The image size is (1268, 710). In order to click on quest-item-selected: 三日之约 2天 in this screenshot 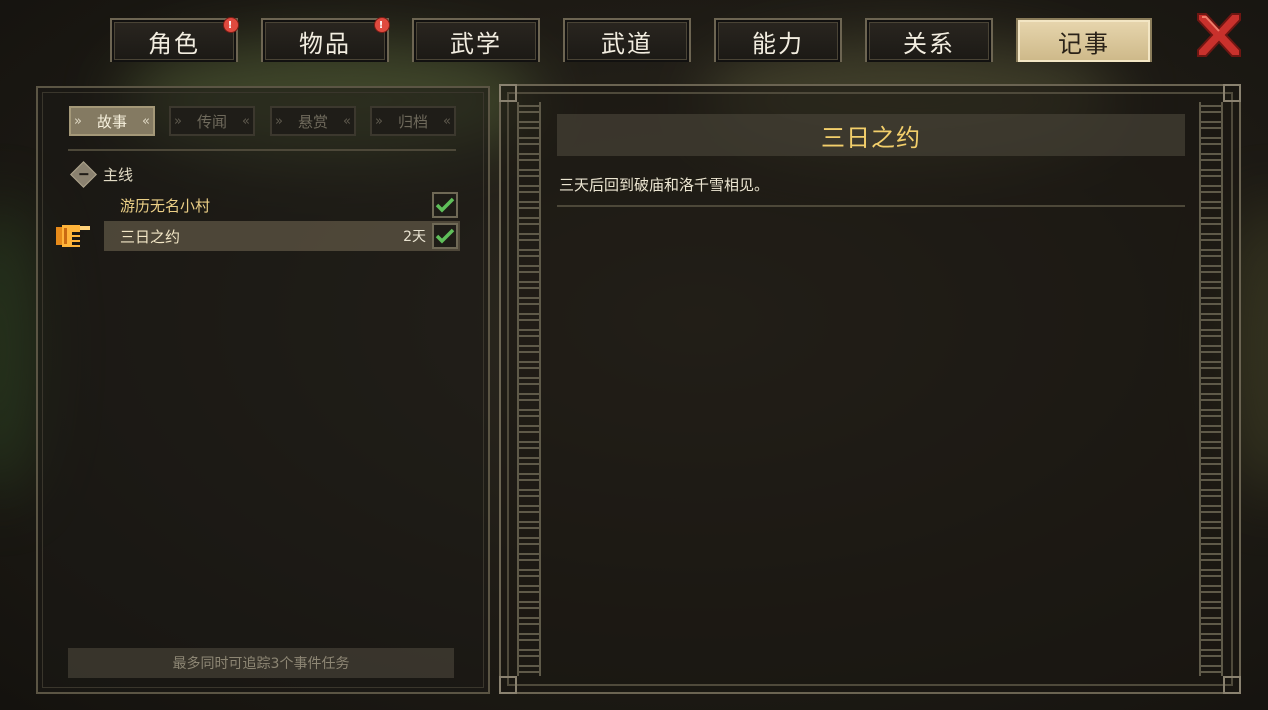, I will do `click(282, 236)`.